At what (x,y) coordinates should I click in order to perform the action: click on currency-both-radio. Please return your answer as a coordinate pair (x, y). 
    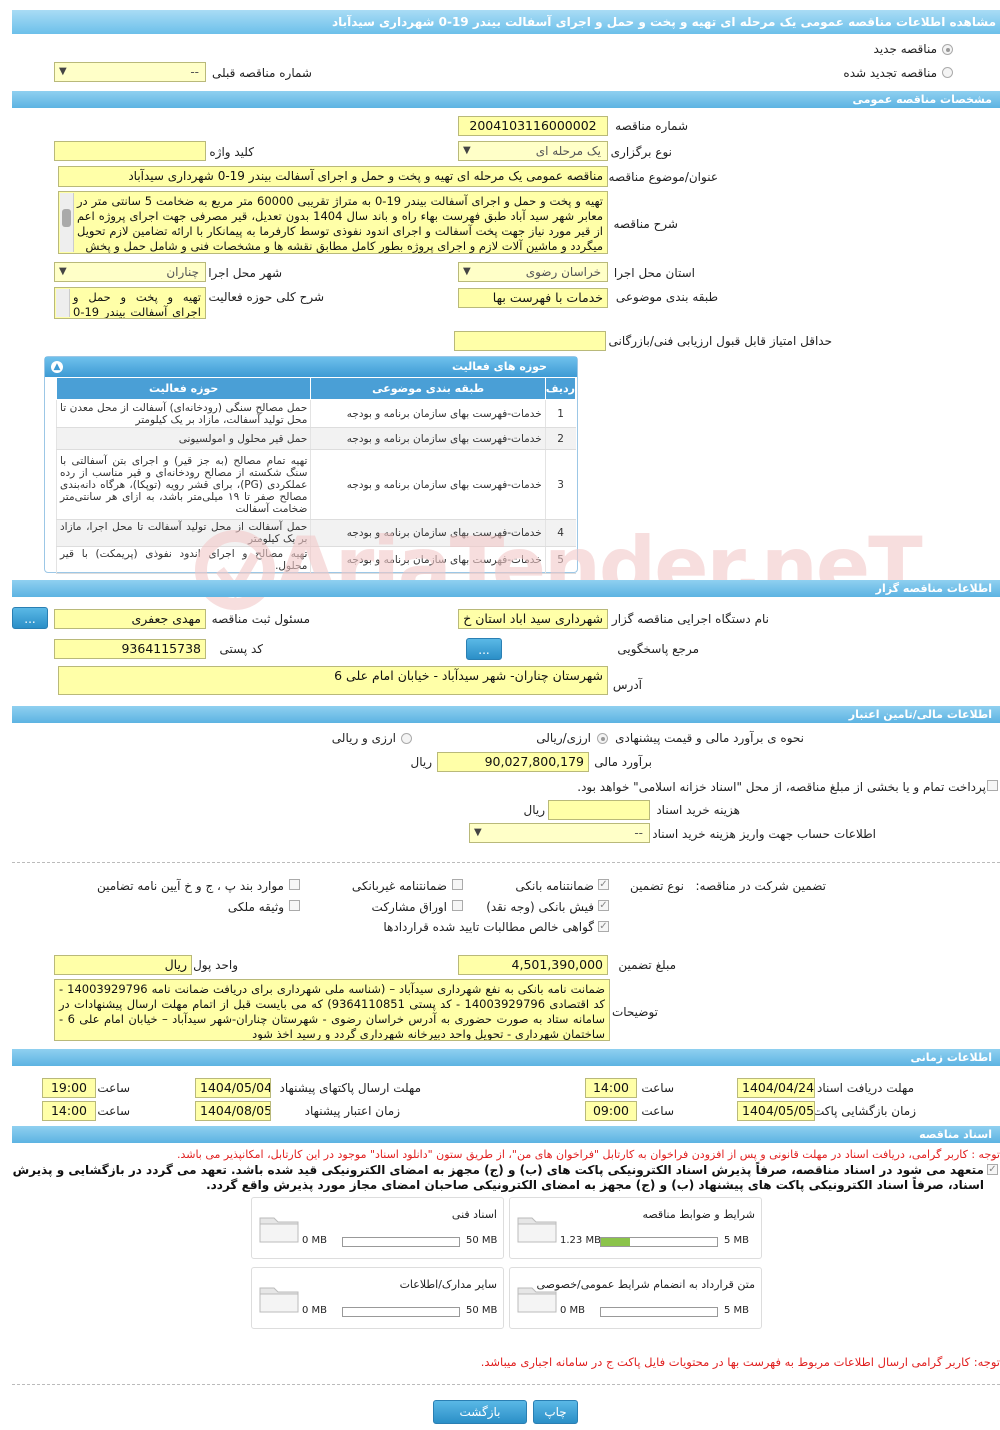
    Looking at the image, I should click on (406, 738).